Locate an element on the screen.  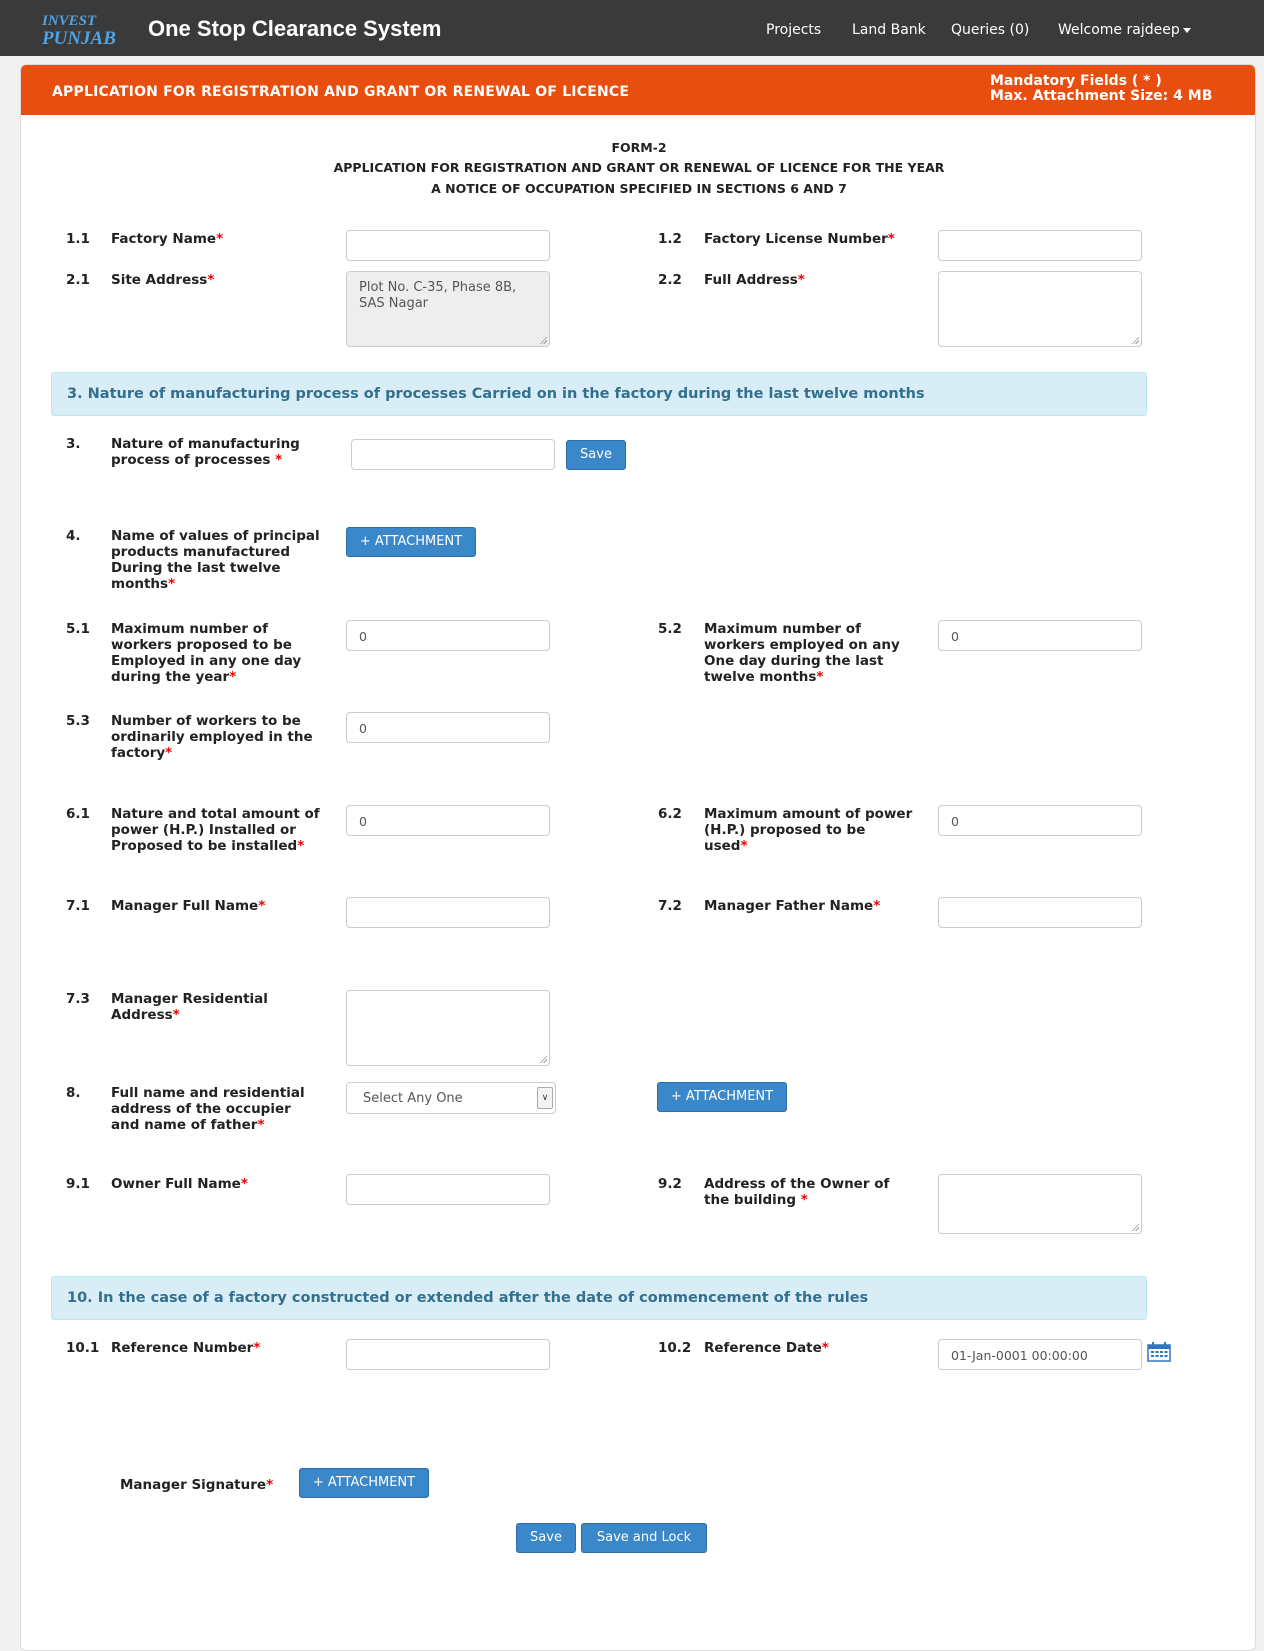
calendar-icon is located at coordinates (1159, 1352).